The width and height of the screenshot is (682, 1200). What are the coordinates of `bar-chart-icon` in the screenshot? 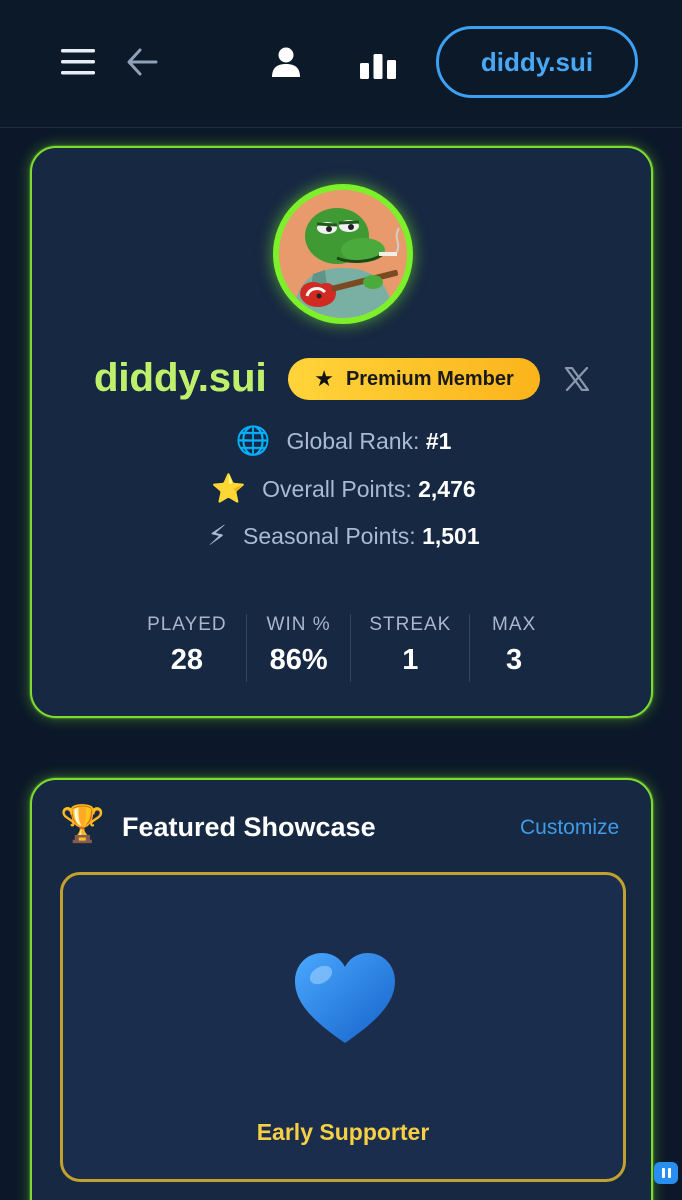 It's located at (378, 66).